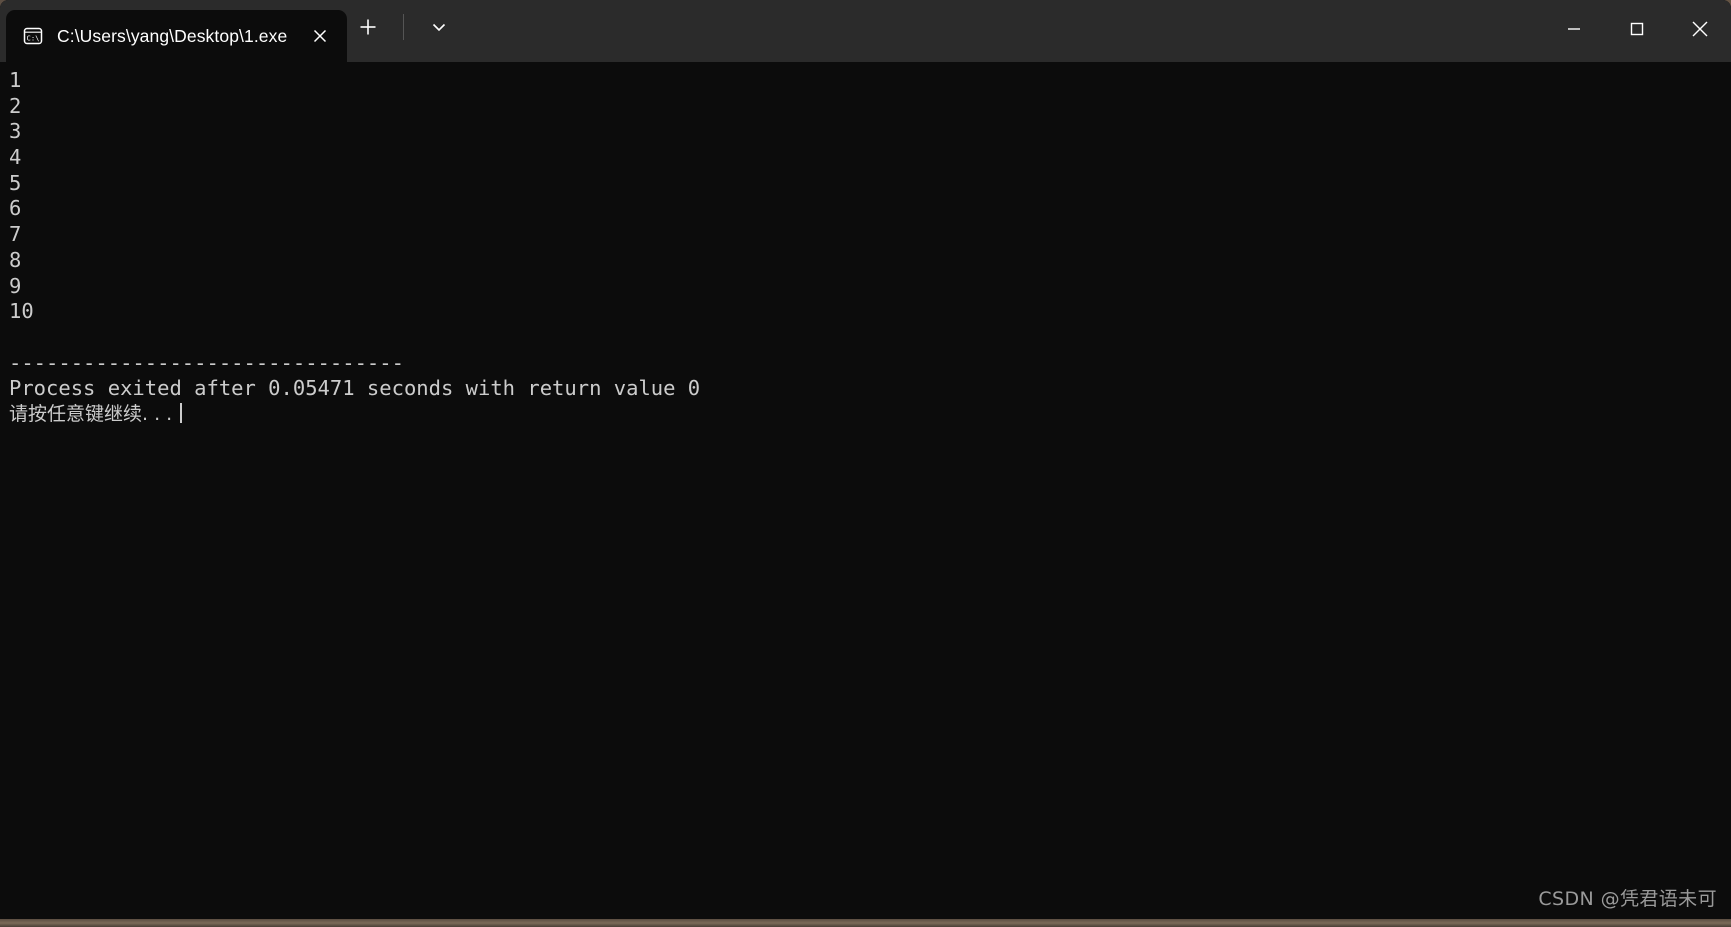 This screenshot has width=1731, height=927. Describe the element at coordinates (15, 208) in the screenshot. I see `terminal-line: 6` at that location.